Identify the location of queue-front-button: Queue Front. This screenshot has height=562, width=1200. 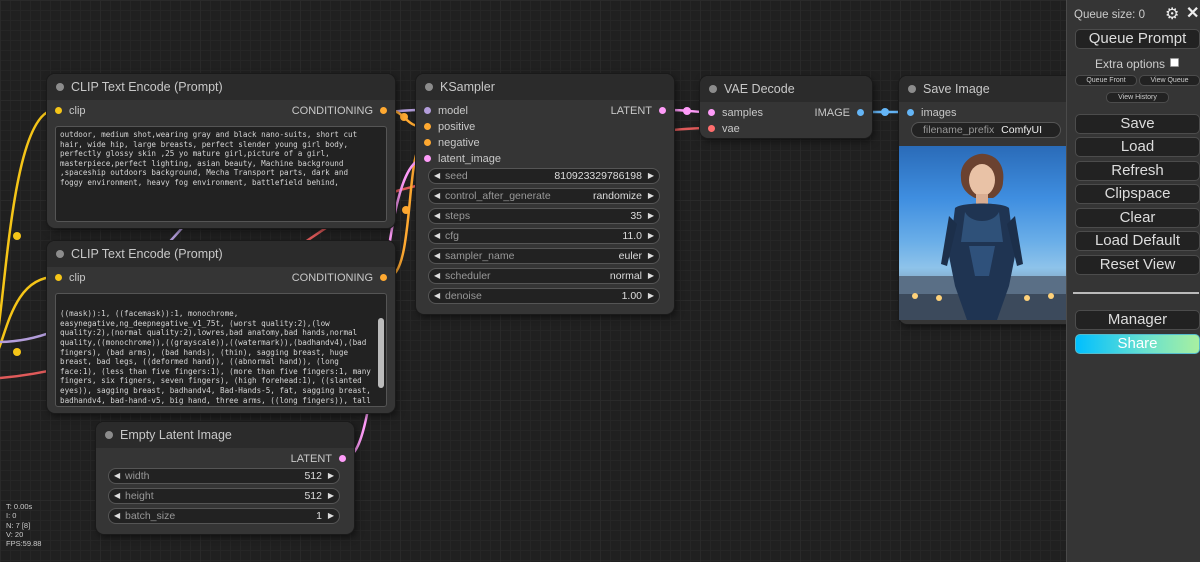
(1106, 80).